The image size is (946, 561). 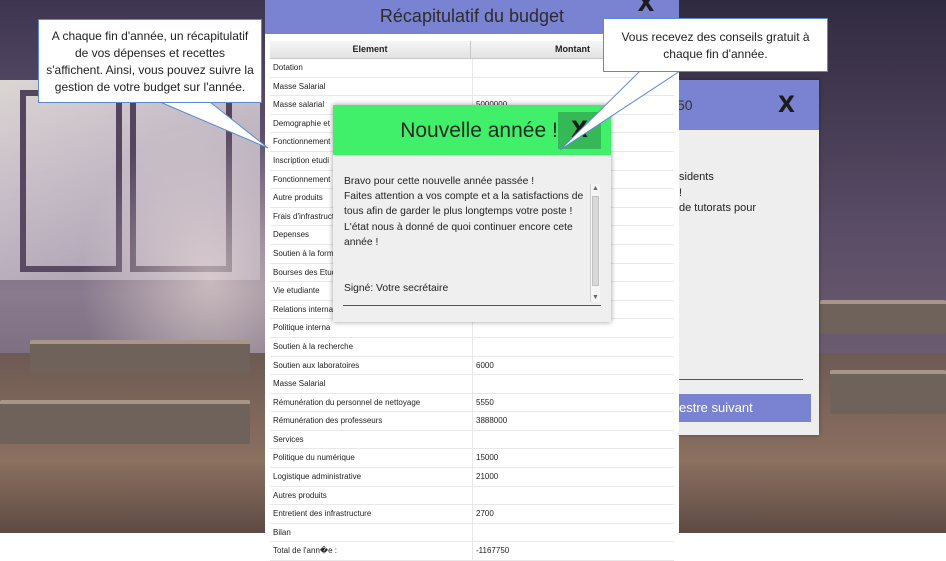 What do you see at coordinates (685, 105) in the screenshot?
I see `background-dialog-title: 50` at bounding box center [685, 105].